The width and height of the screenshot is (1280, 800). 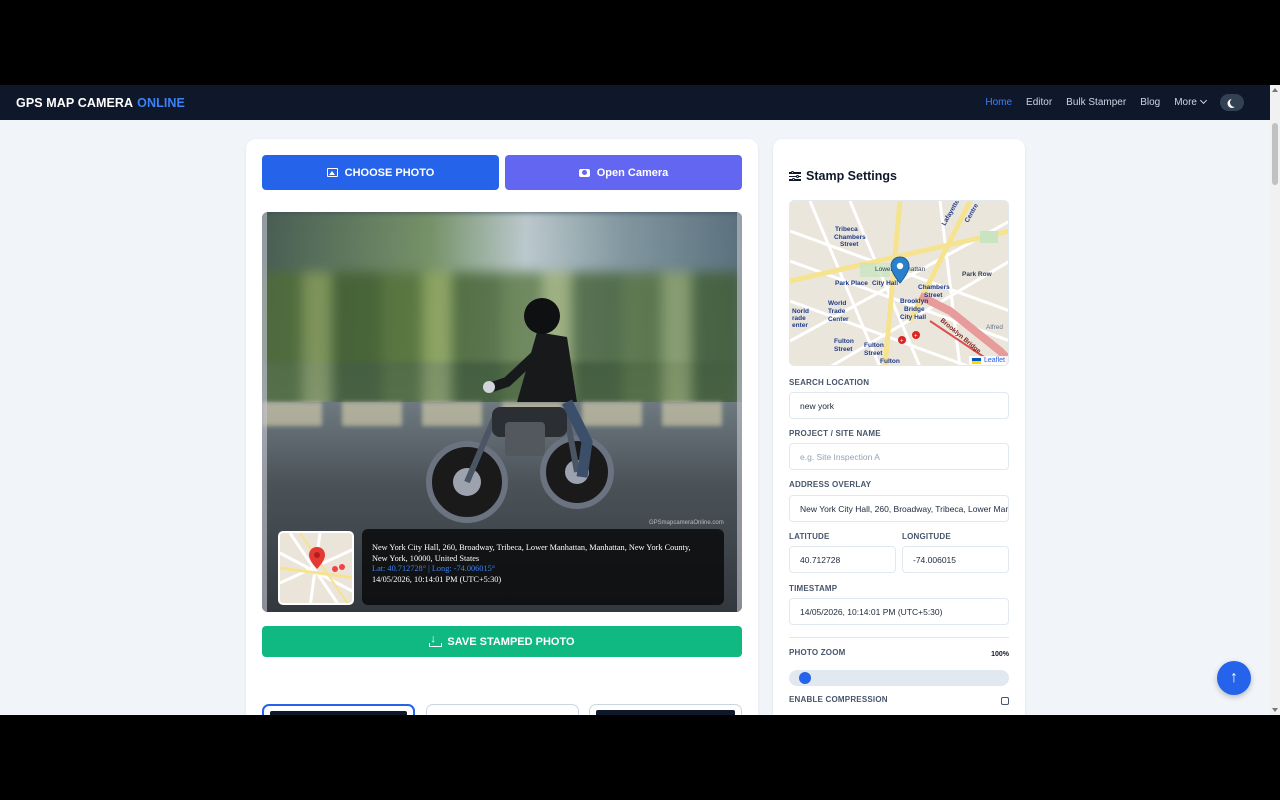 I want to click on leaflet-attribution: Leaflet, so click(x=988, y=360).